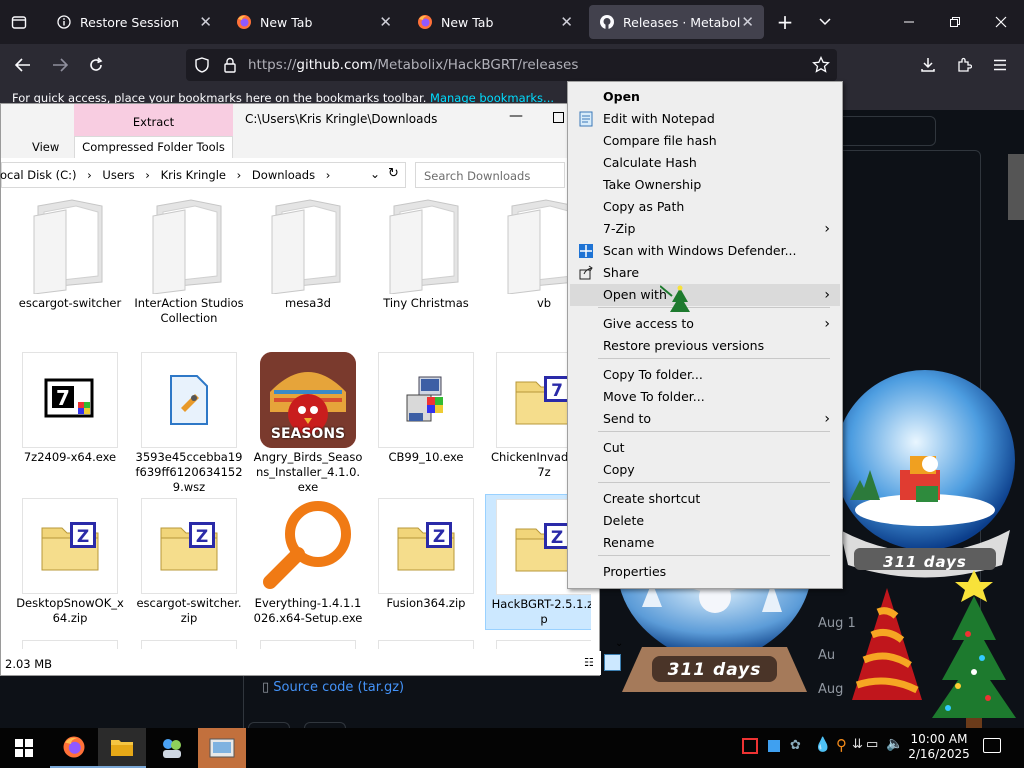 This screenshot has width=1024, height=768. What do you see at coordinates (426, 406) in the screenshot?
I see `file-item: CB99_10.exe` at bounding box center [426, 406].